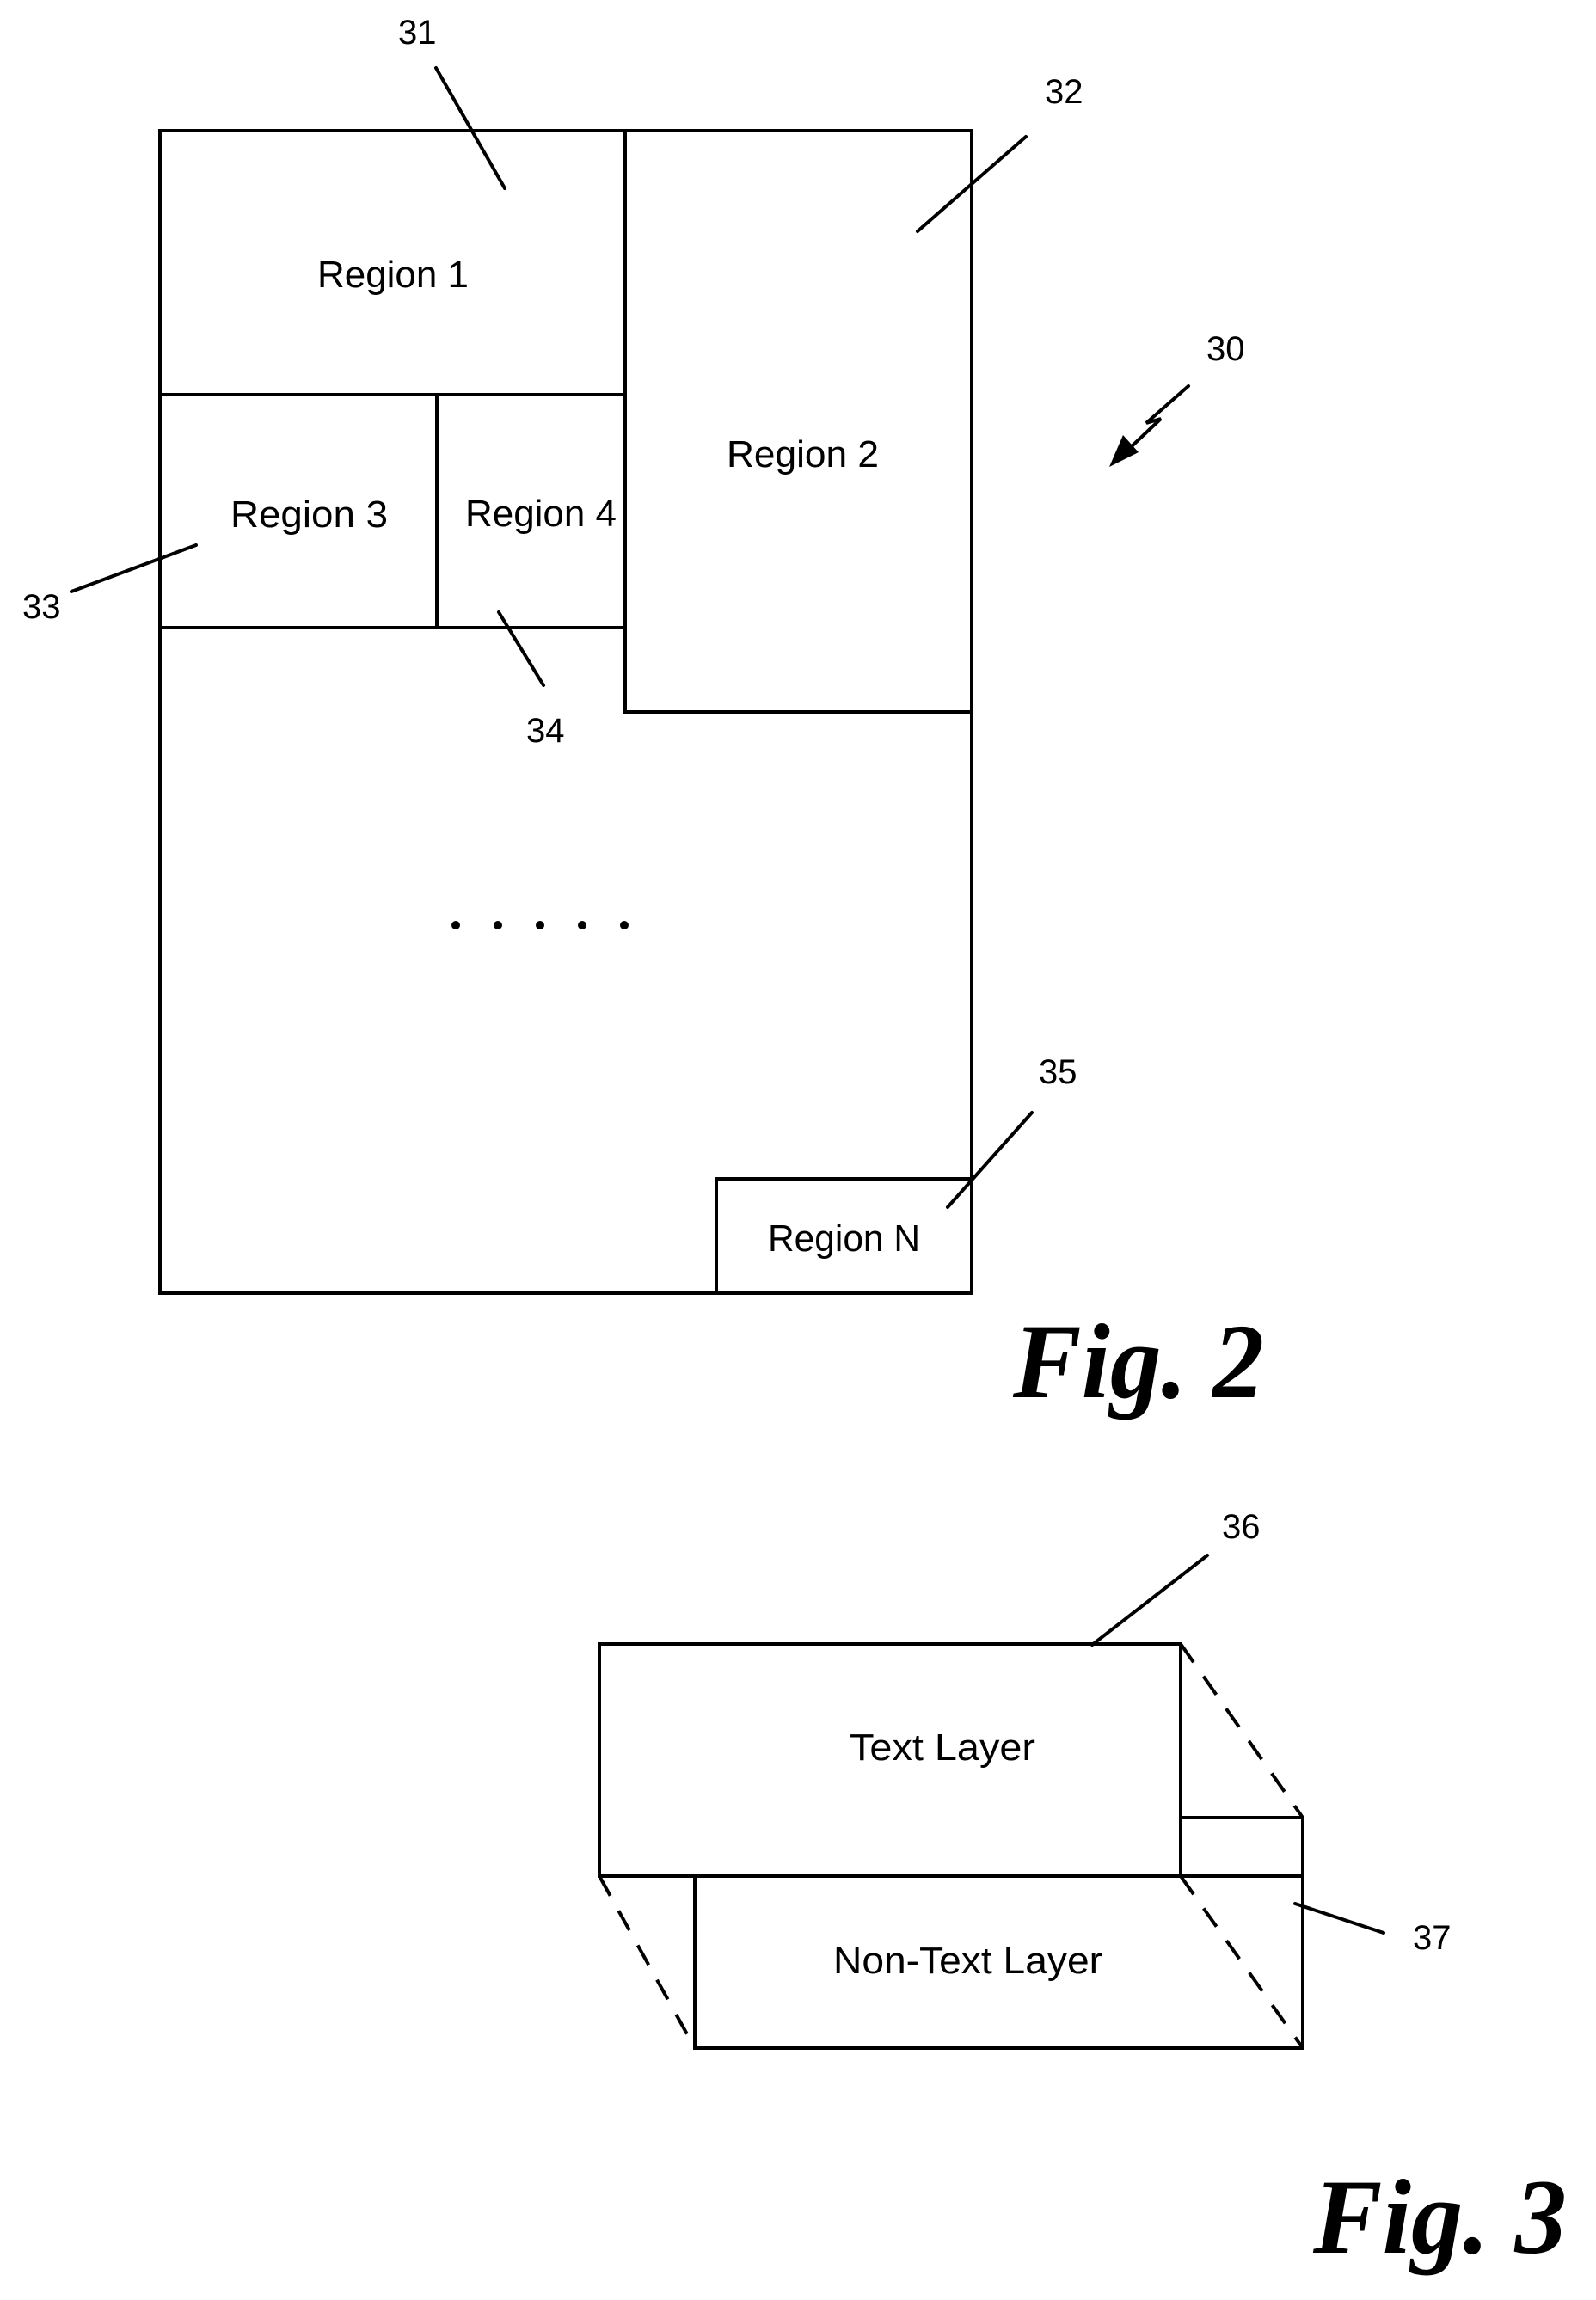 The height and width of the screenshot is (2300, 1596). I want to click on ref-33: 33, so click(41, 607).